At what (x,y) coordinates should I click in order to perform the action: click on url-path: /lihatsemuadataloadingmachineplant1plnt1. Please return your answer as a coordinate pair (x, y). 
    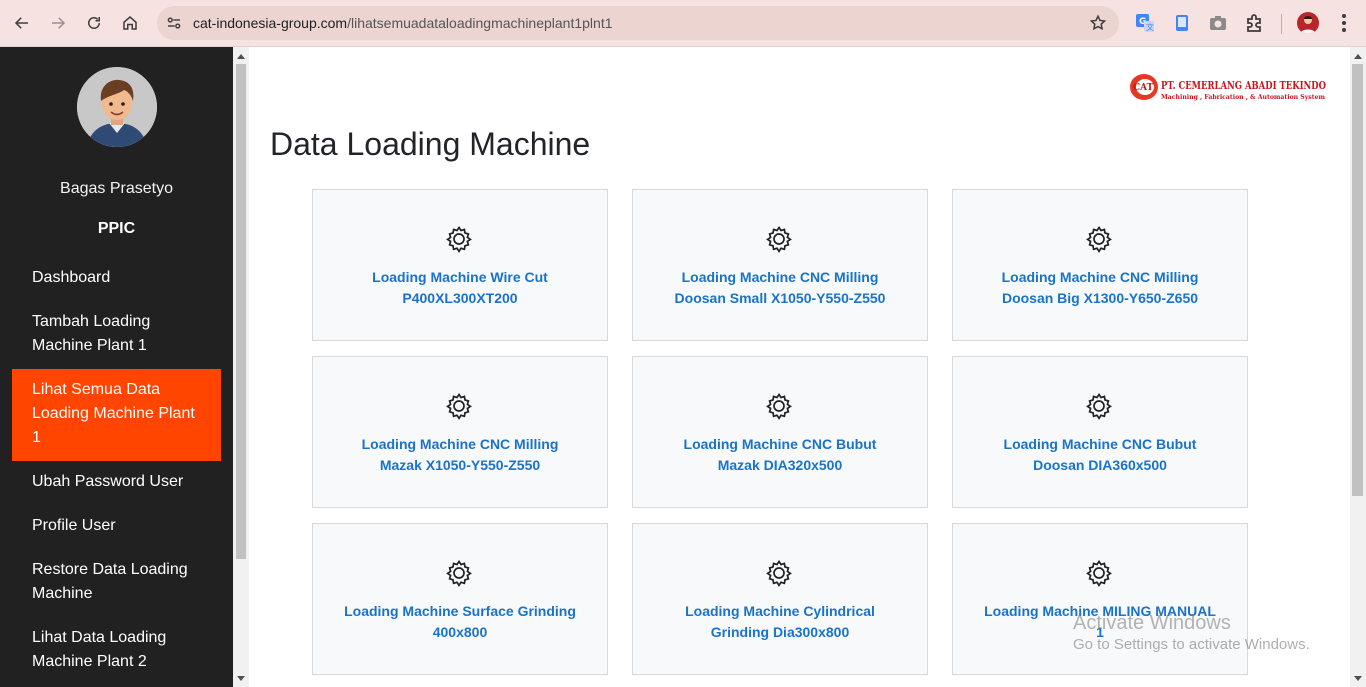
    Looking at the image, I should click on (480, 23).